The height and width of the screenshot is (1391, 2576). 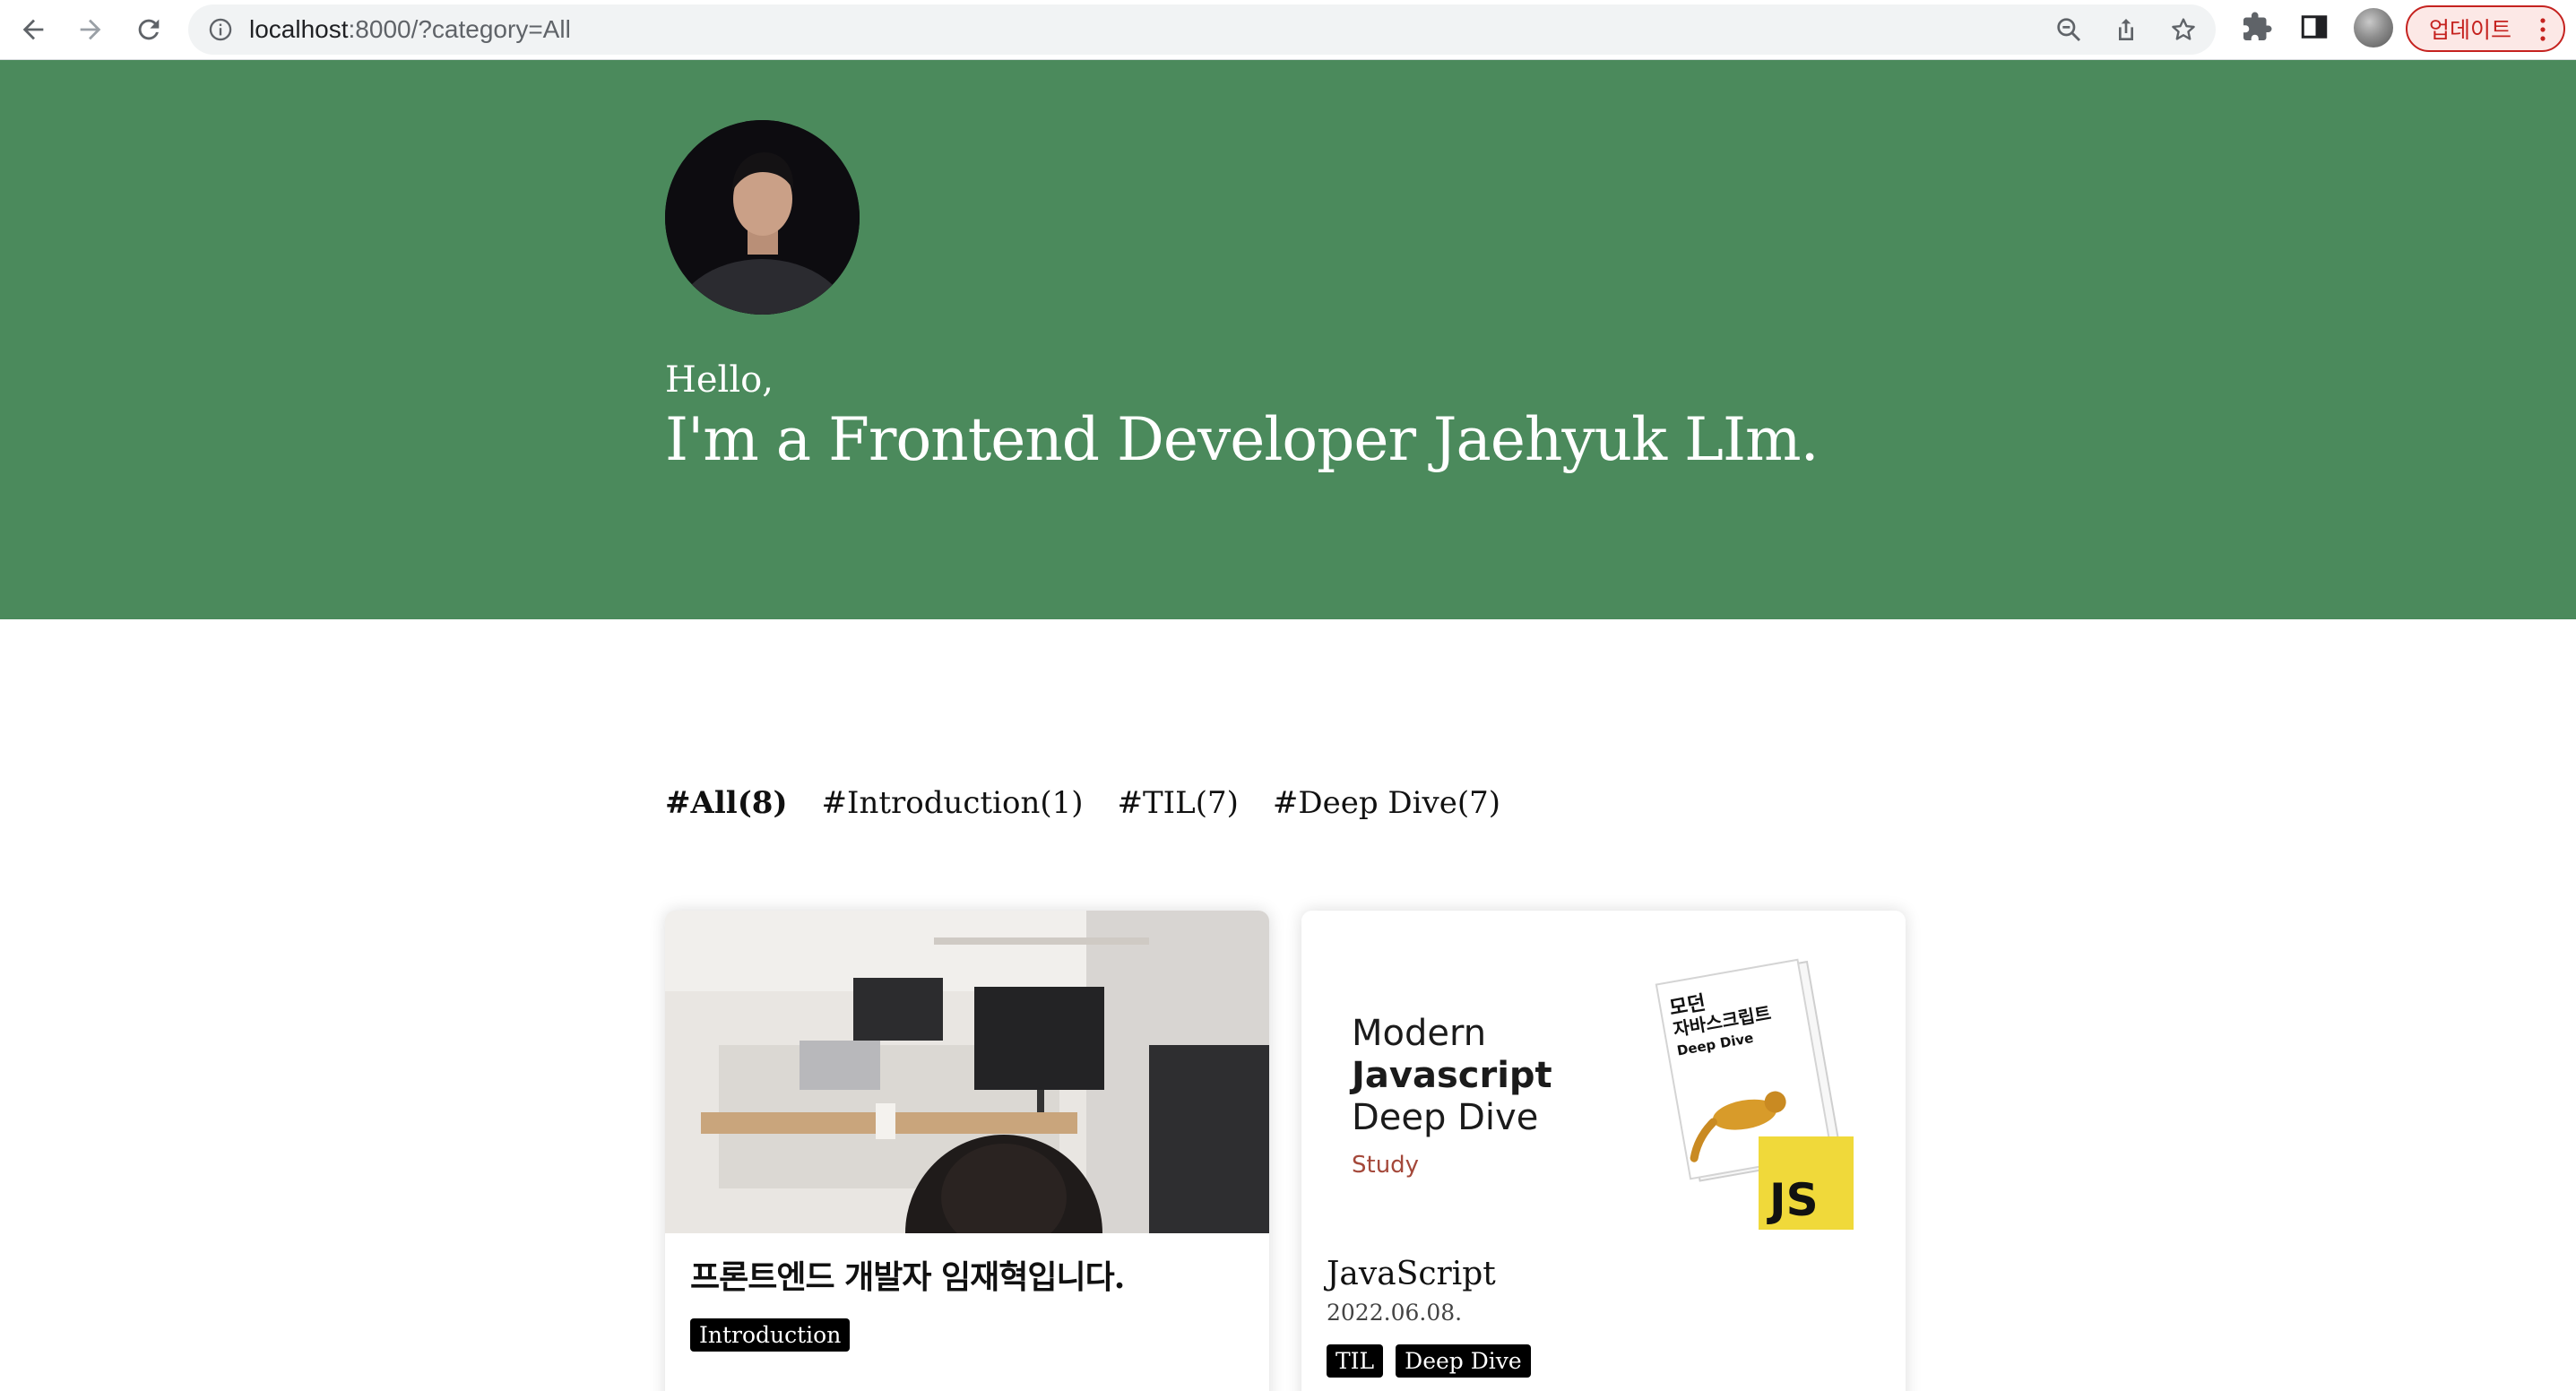 I want to click on profile-photo, so click(x=762, y=217).